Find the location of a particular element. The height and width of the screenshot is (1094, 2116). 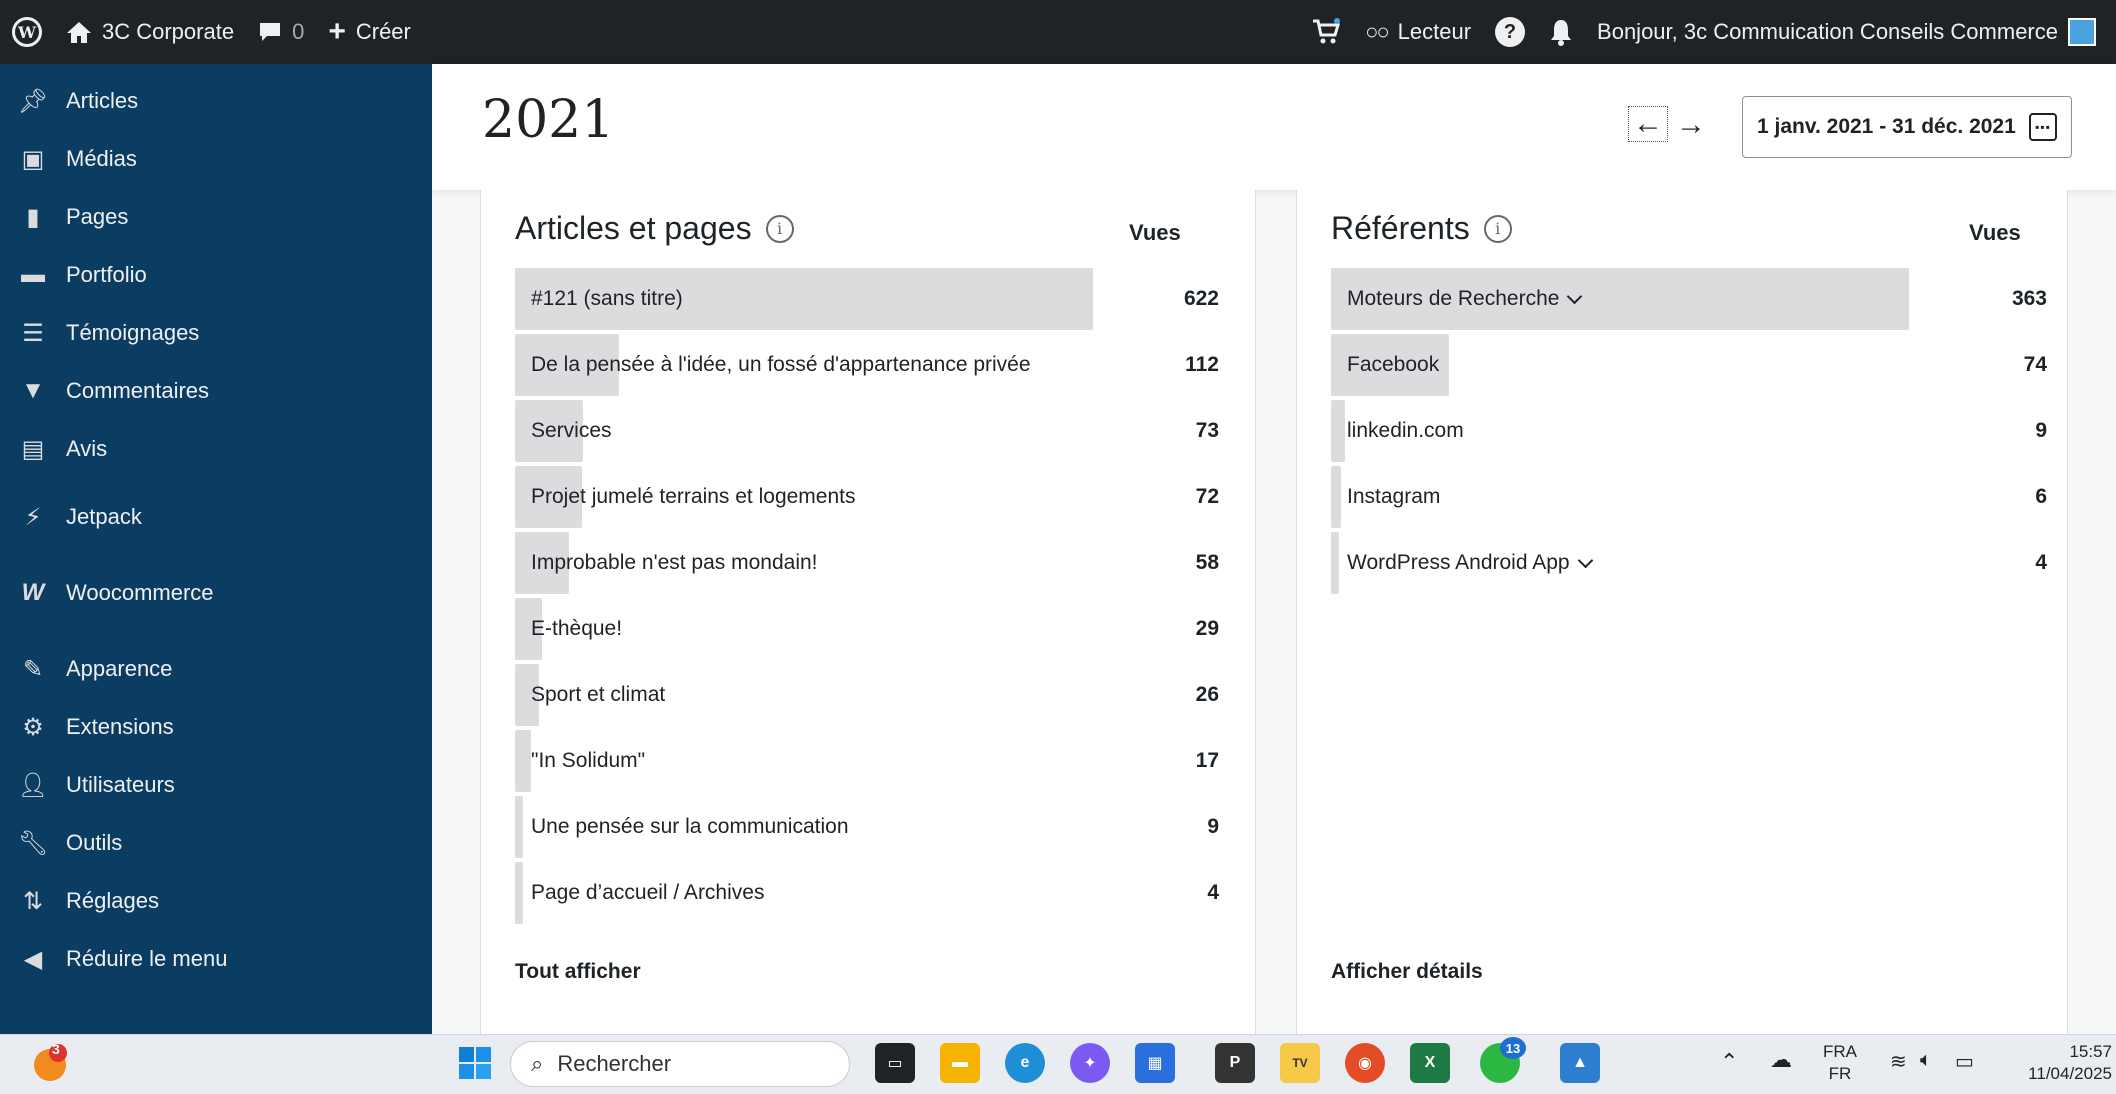

sidebar-item-label: Utilisateurs is located at coordinates (120, 784).